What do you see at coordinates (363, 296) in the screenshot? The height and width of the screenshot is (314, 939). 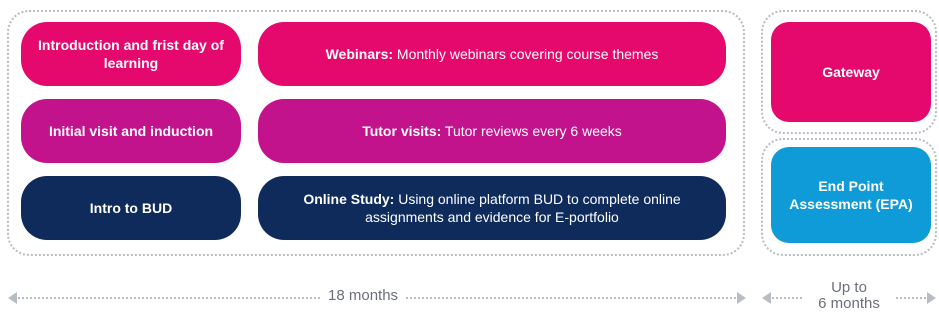 I see `duration-18-months: 18 months` at bounding box center [363, 296].